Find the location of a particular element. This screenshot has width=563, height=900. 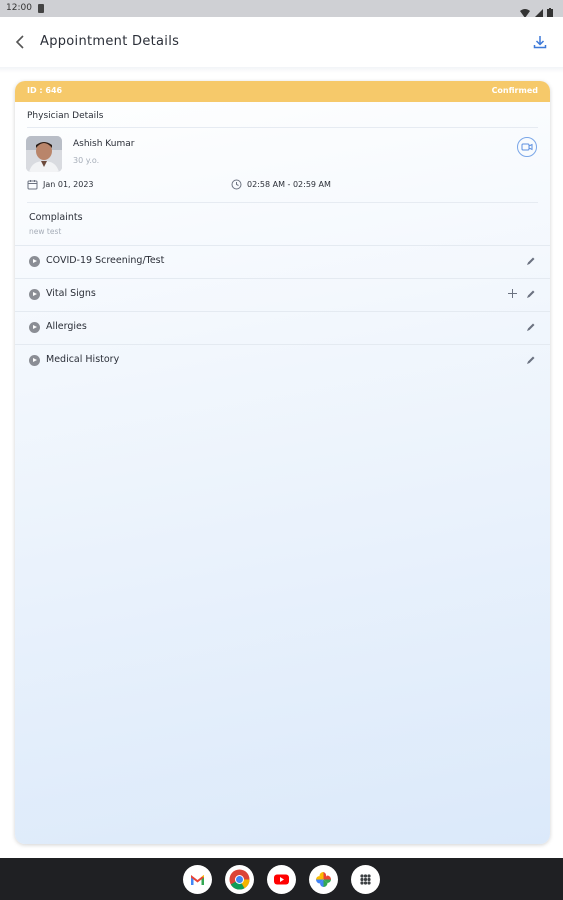

download-icon is located at coordinates (540, 42).